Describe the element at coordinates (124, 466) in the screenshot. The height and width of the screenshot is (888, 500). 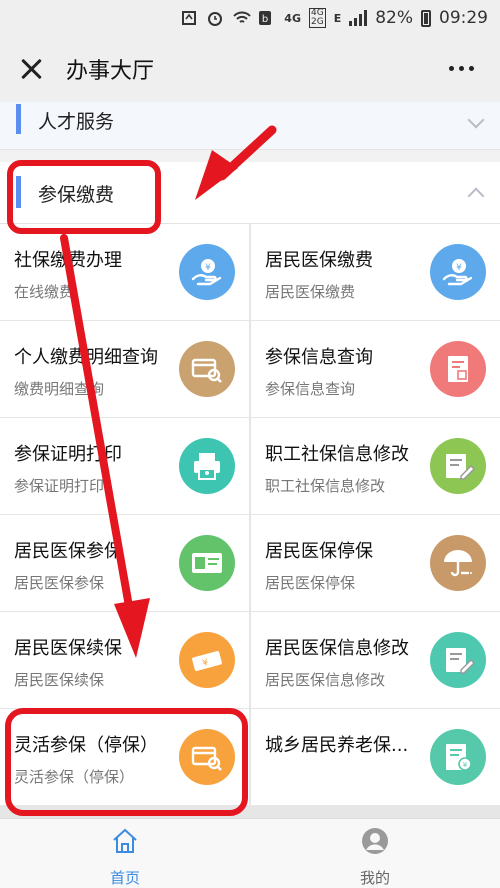
I see `service-item: 参保证明打印 参保证明打印` at that location.